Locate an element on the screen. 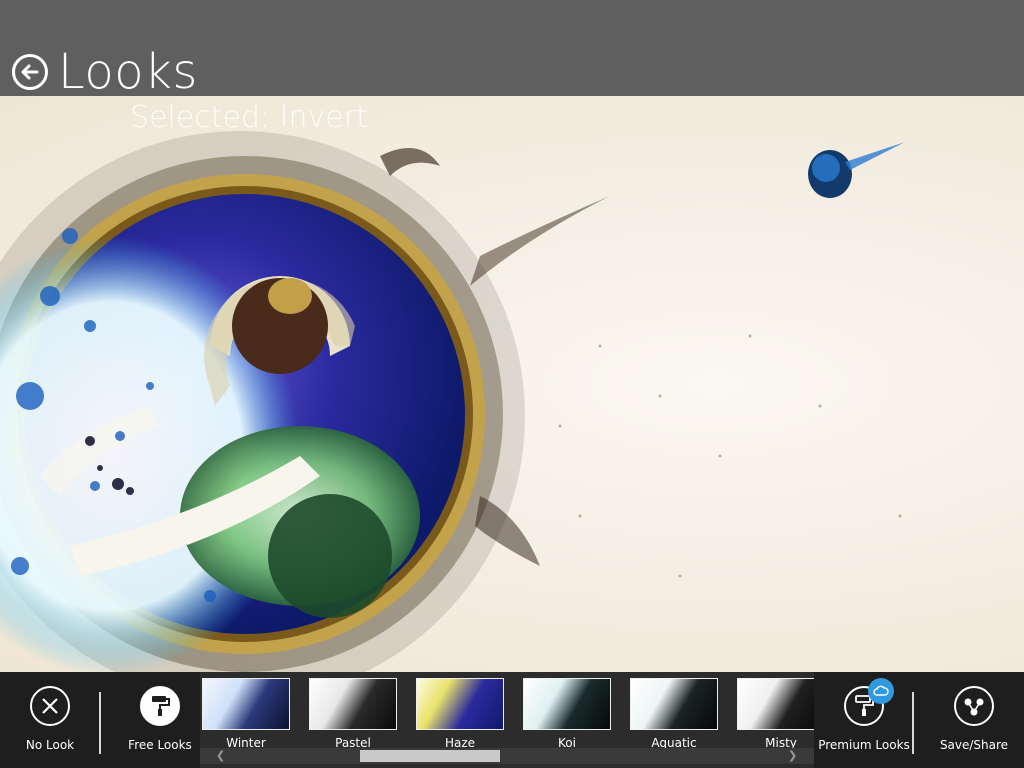 The image size is (1024, 768). no-look-icon is located at coordinates (50, 706).